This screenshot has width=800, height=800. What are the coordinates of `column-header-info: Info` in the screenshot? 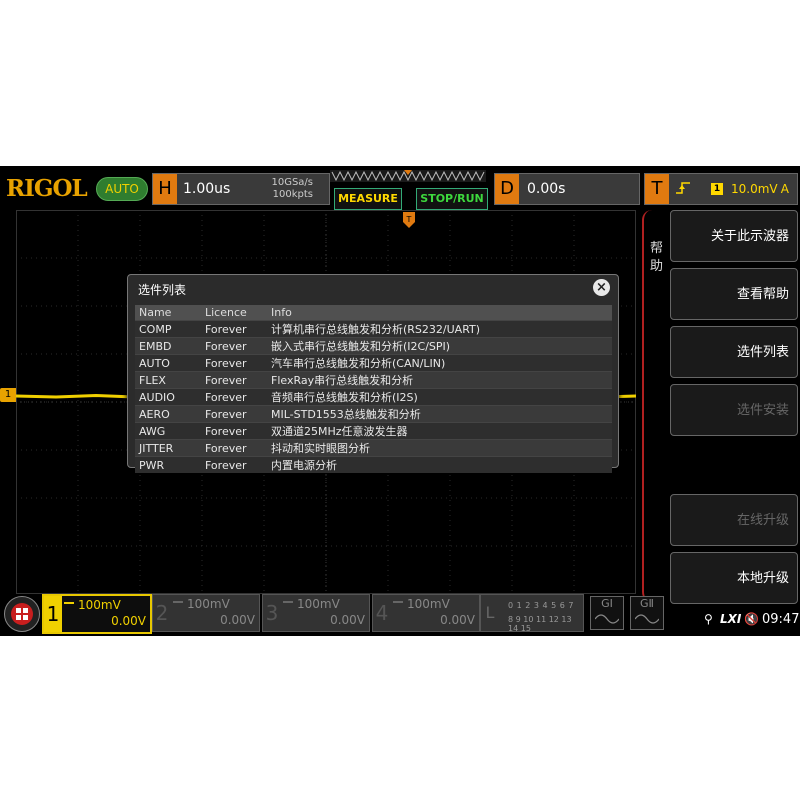 It's located at (439, 313).